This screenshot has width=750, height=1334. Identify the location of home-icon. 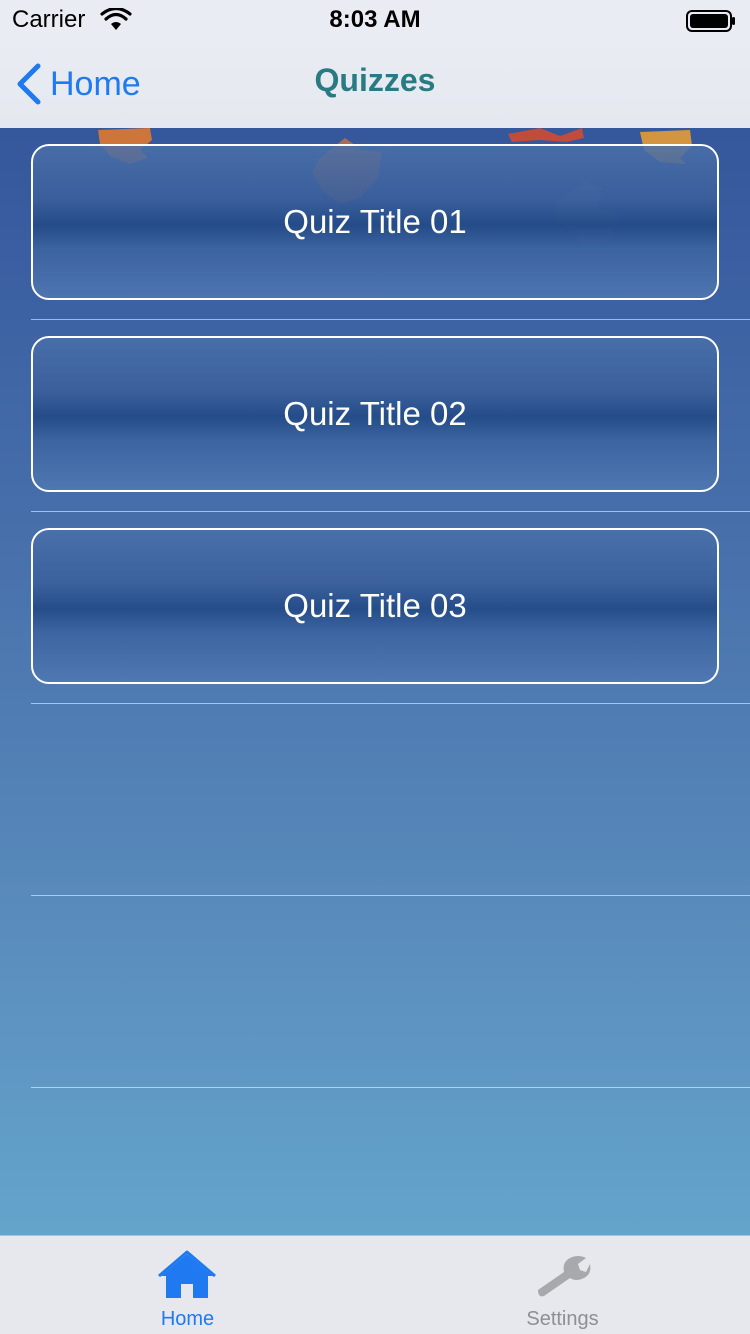
(187, 1274).